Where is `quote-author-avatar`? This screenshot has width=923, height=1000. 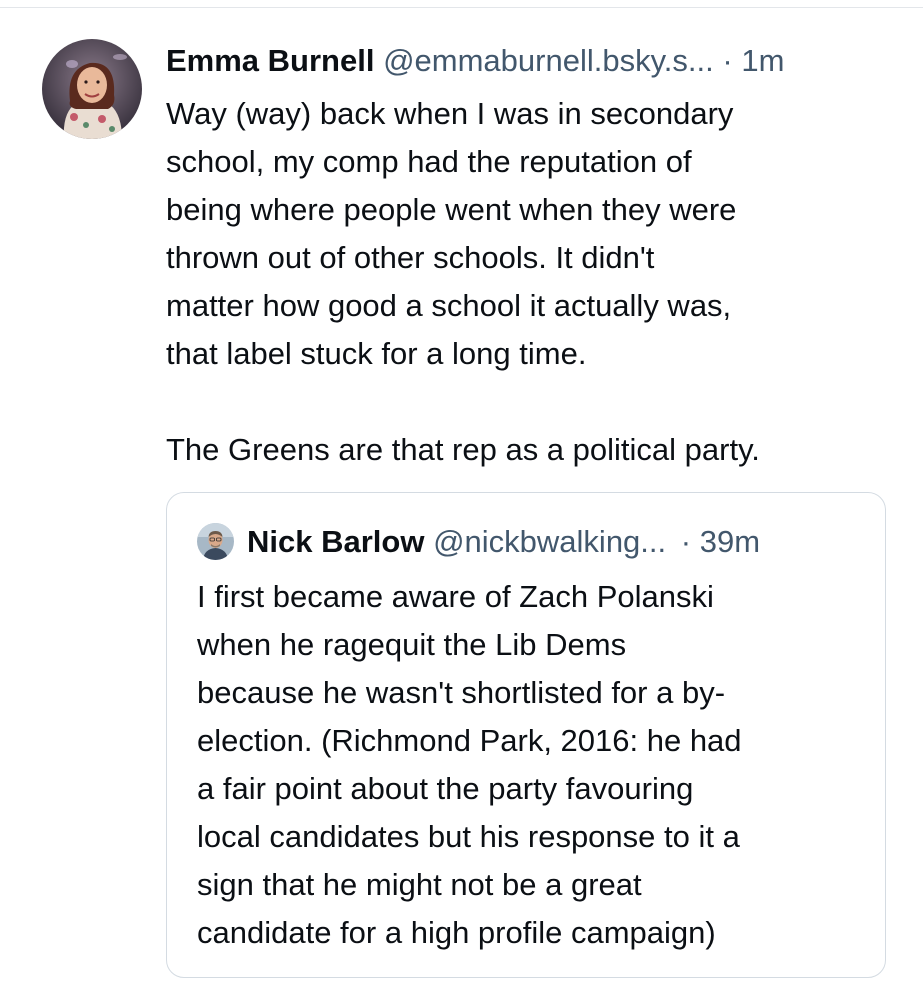
quote-author-avatar is located at coordinates (215, 541).